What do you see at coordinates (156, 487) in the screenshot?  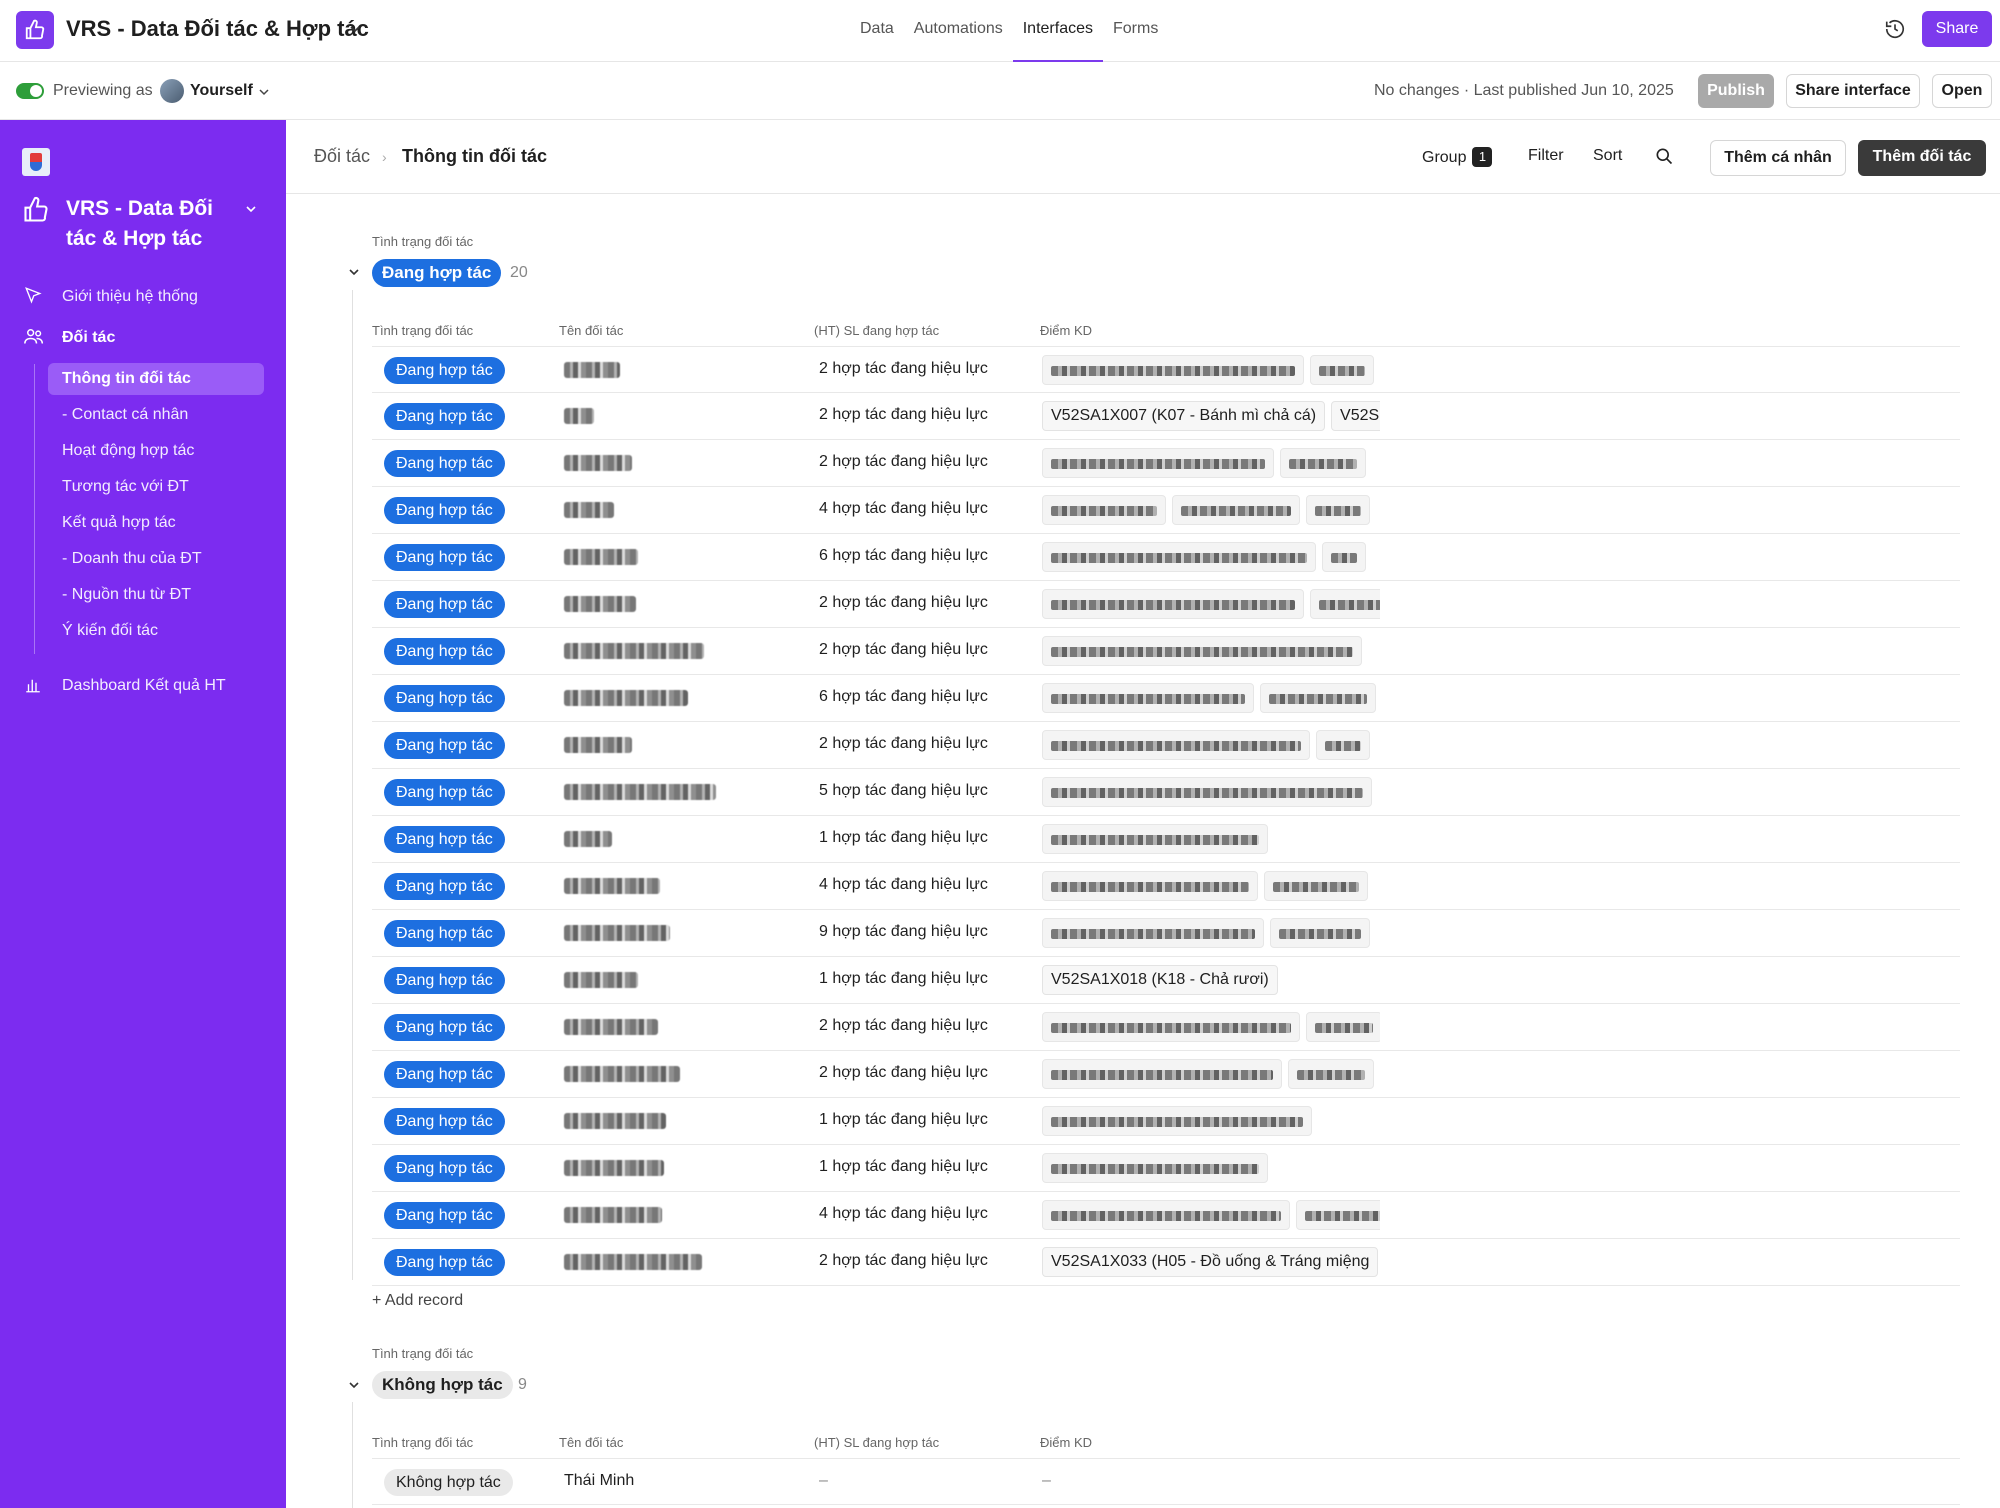 I see `sidebar-item-tuong-tac: Tương tác với ĐT` at bounding box center [156, 487].